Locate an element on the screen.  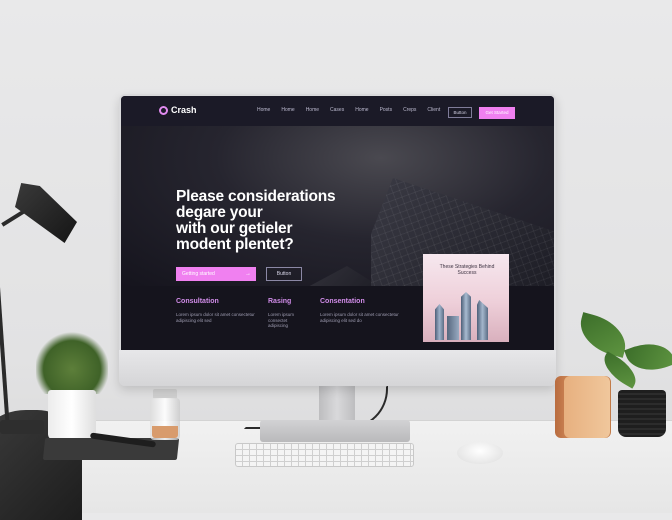
promo-card: These Strategies Behind Success is located at coordinates (466, 298).